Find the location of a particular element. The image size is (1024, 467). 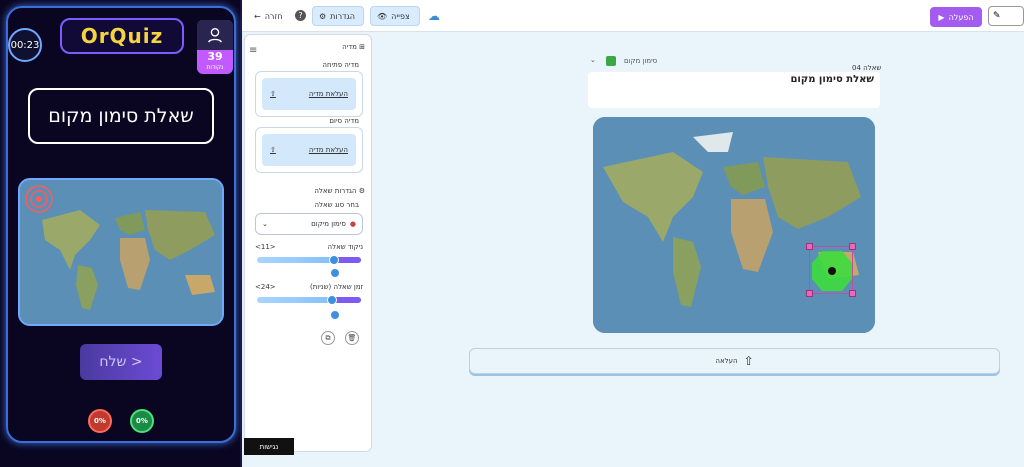

preview-label: צפייה is located at coordinates (400, 16).